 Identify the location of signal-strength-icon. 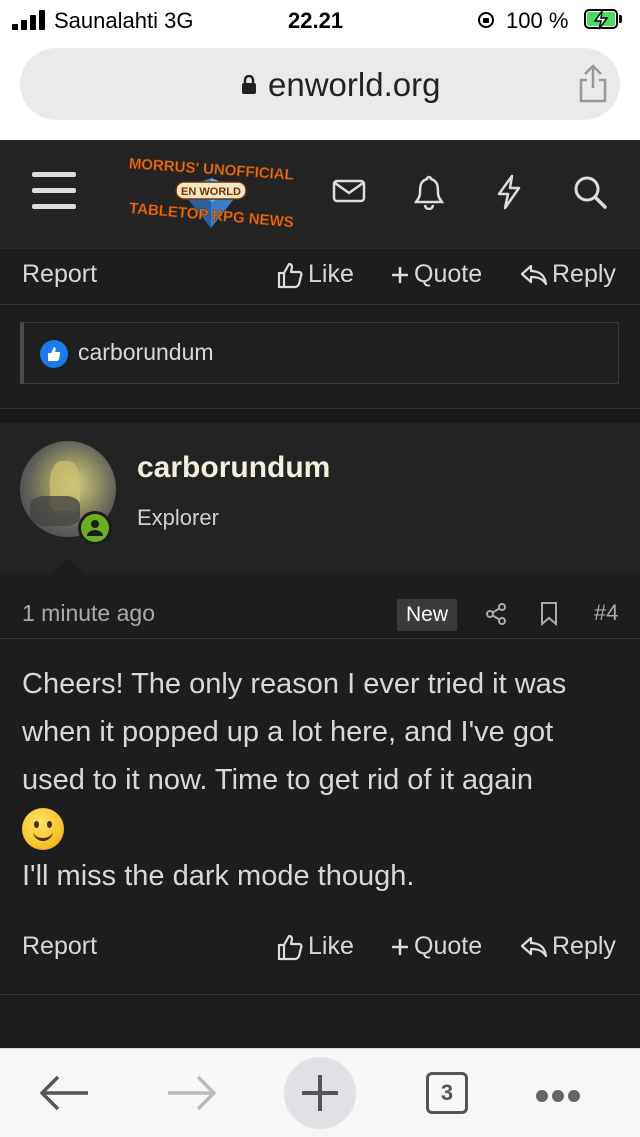
(30, 20).